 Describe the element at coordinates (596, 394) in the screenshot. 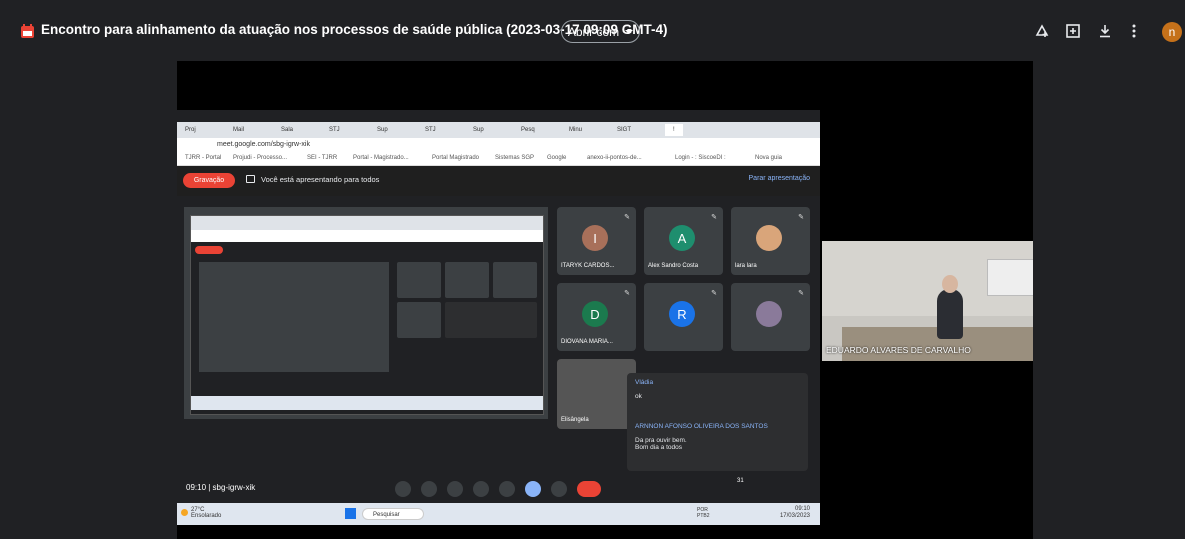

I see `participant-tile: Elisângela` at that location.